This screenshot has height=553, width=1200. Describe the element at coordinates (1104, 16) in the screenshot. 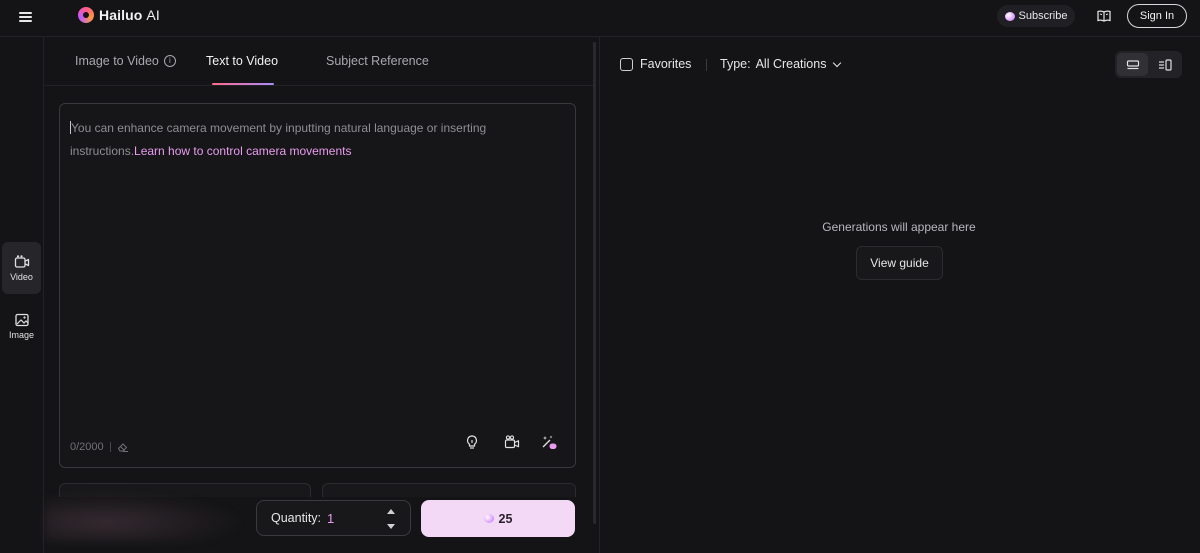

I see `book-icon` at that location.